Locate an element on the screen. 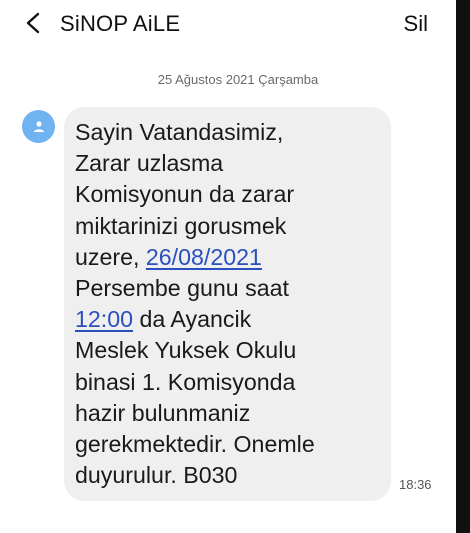 This screenshot has height=533, width=470. message-line: hazir bulunmaniz is located at coordinates (163, 412).